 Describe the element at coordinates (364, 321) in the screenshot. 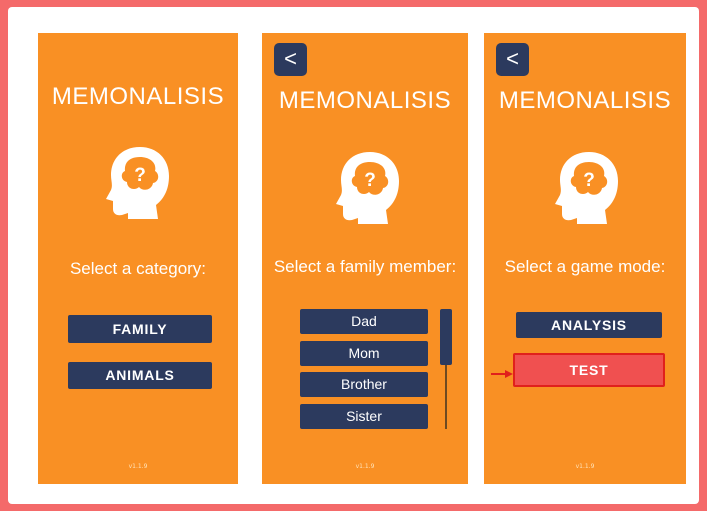

I see `member-button-dad: Dad` at that location.